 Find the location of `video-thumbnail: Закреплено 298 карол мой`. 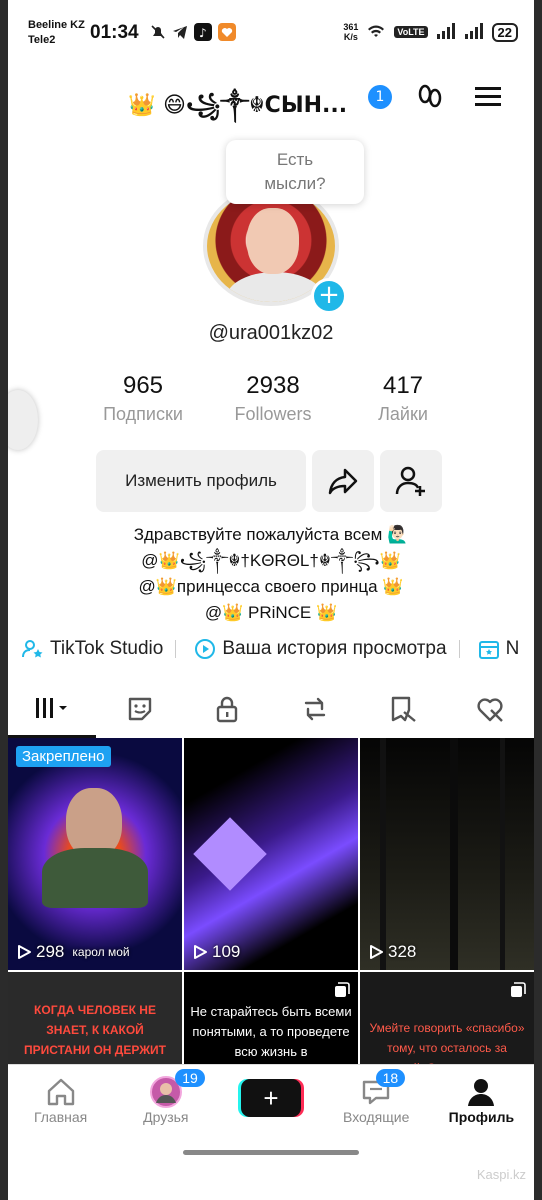

video-thumbnail: Закреплено 298 карол мой is located at coordinates (95, 854).